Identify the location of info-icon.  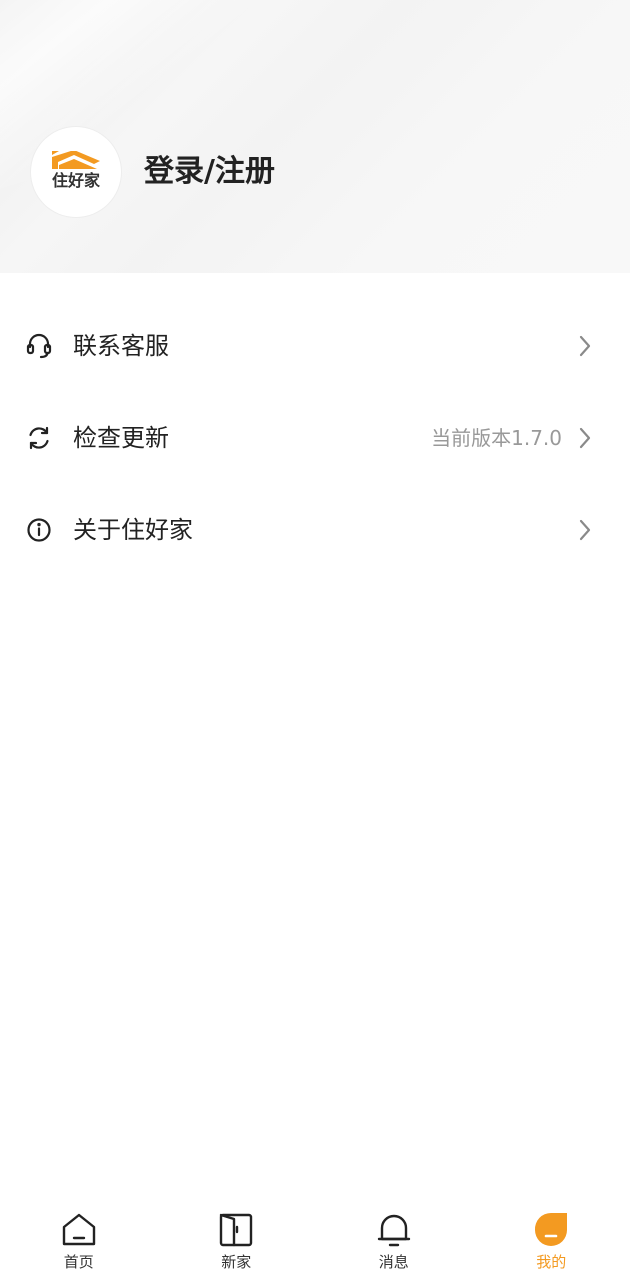
(39, 530).